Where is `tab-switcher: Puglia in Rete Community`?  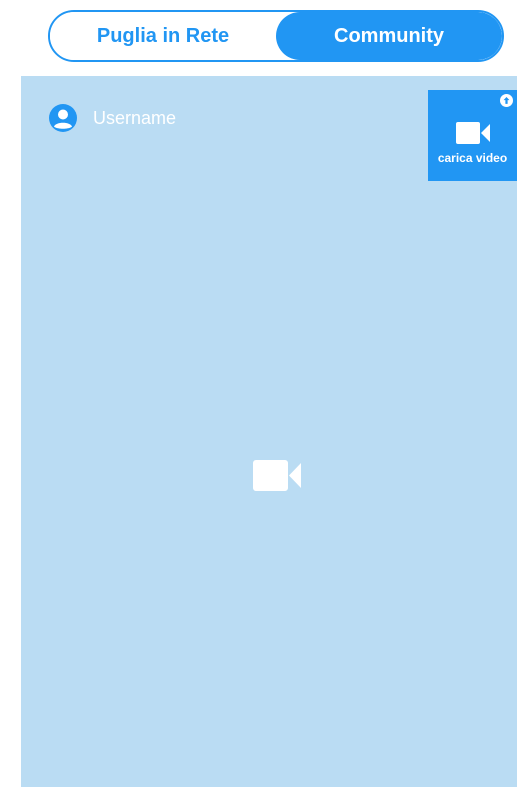 tab-switcher: Puglia in Rete Community is located at coordinates (276, 36).